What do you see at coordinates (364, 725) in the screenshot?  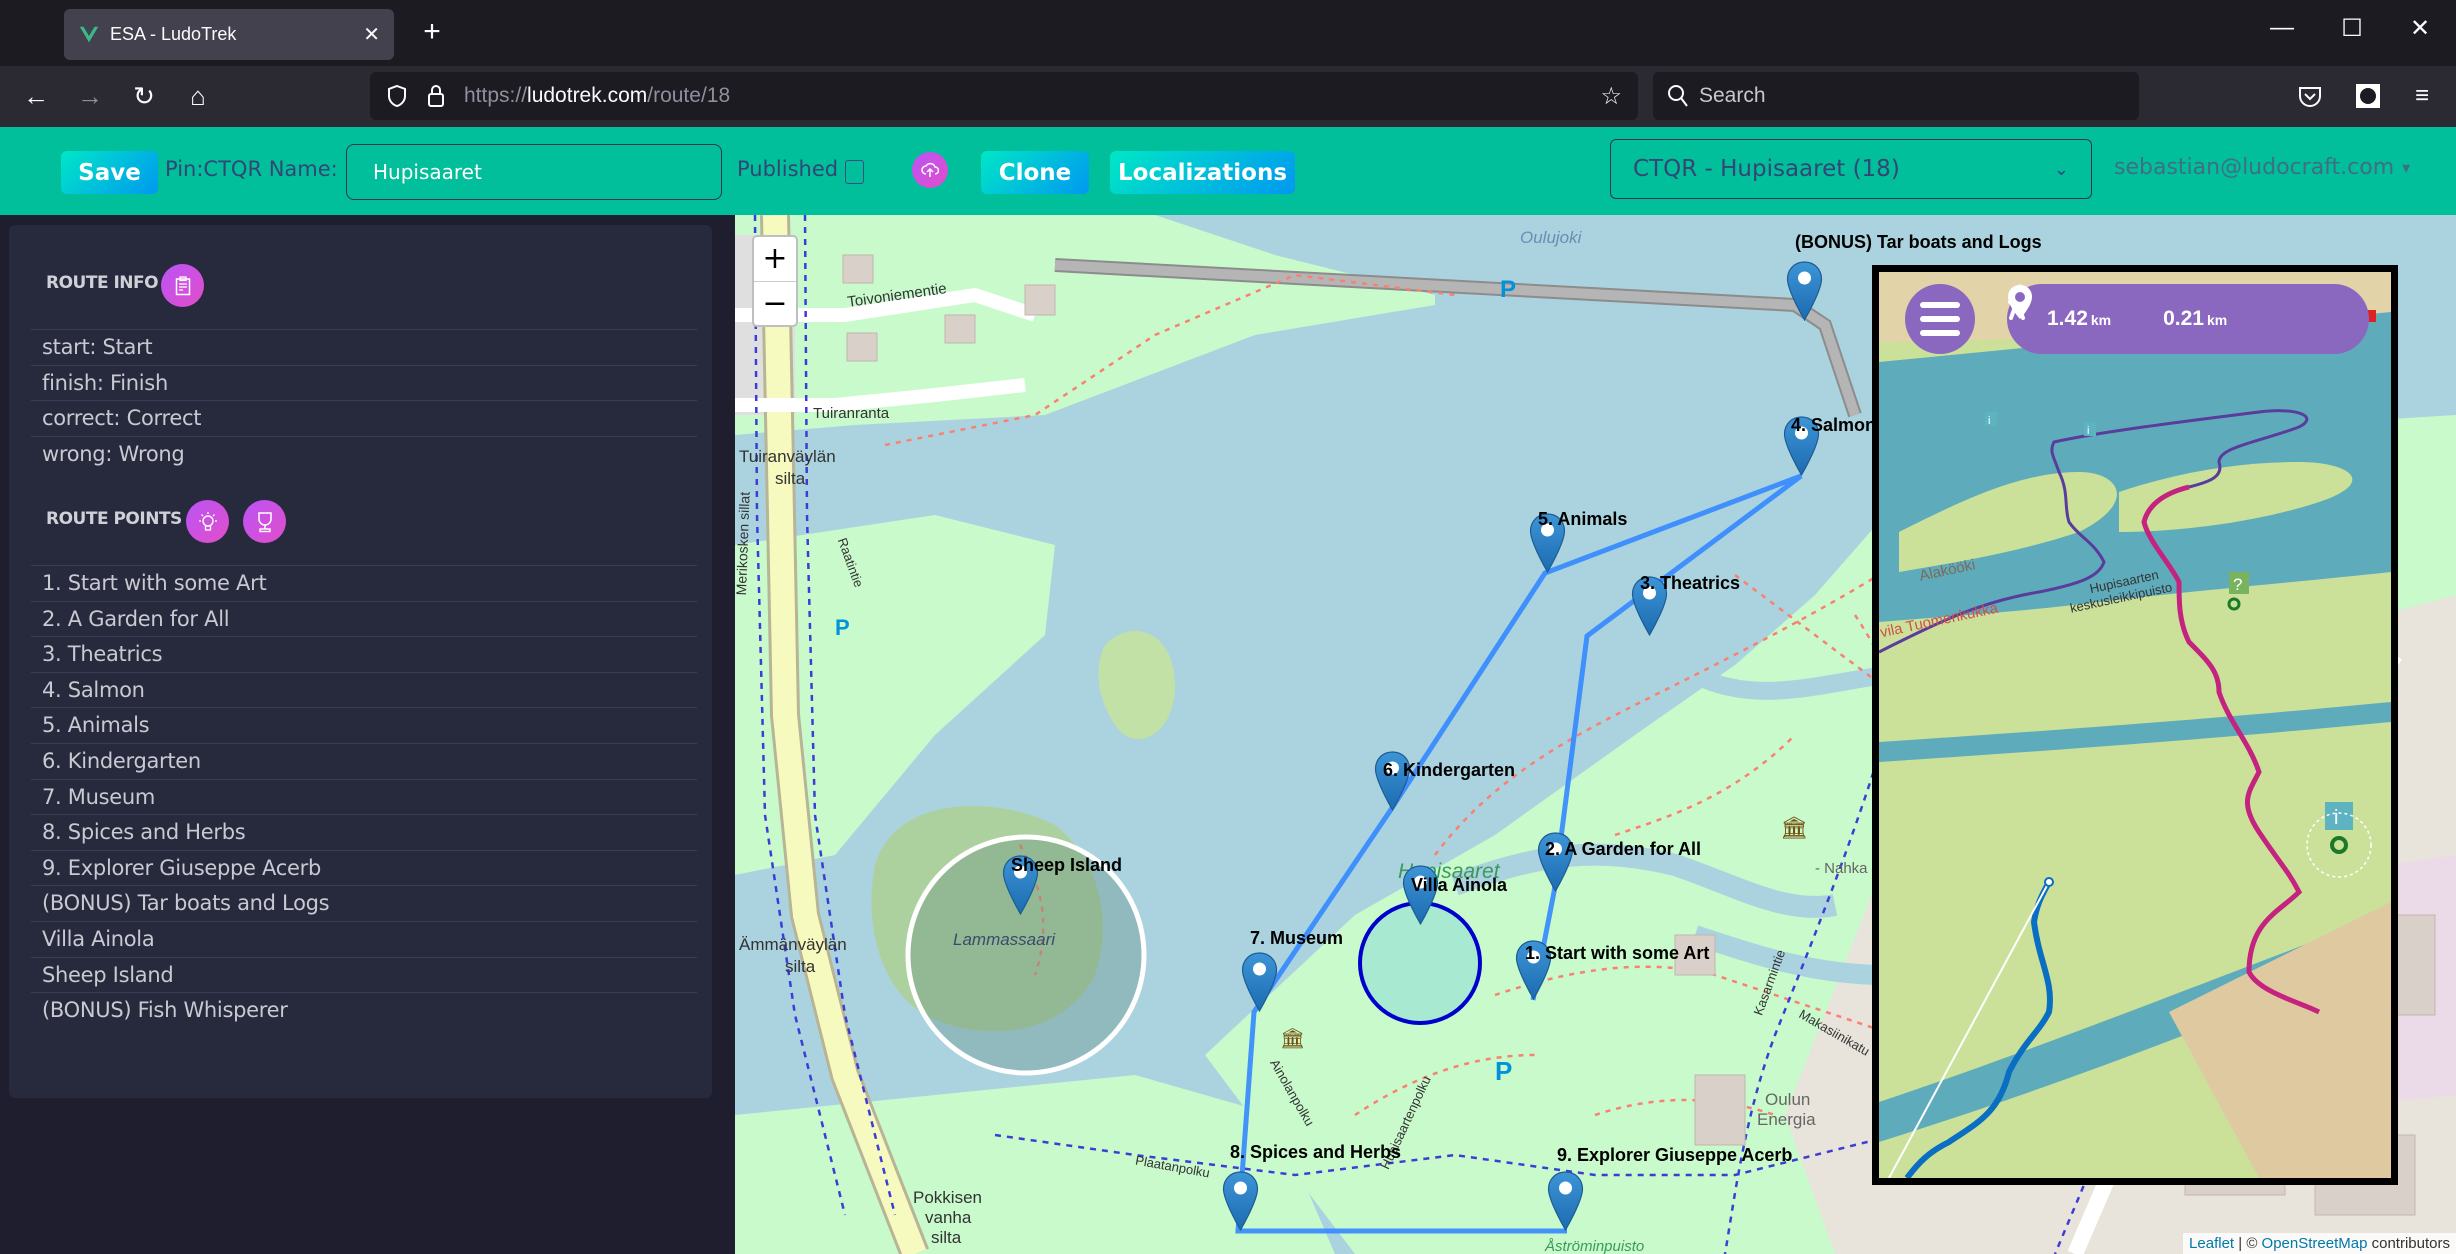 I see `route-point-item: 5. Animals` at bounding box center [364, 725].